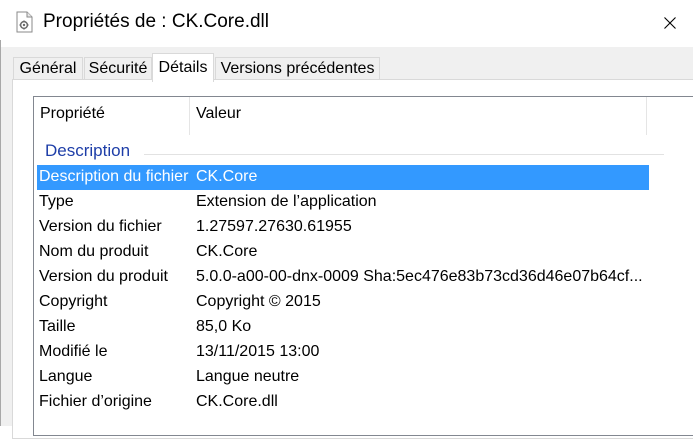  Describe the element at coordinates (156, 21) in the screenshot. I see `window-title: Propriétés de : CK.Core.dll` at that location.